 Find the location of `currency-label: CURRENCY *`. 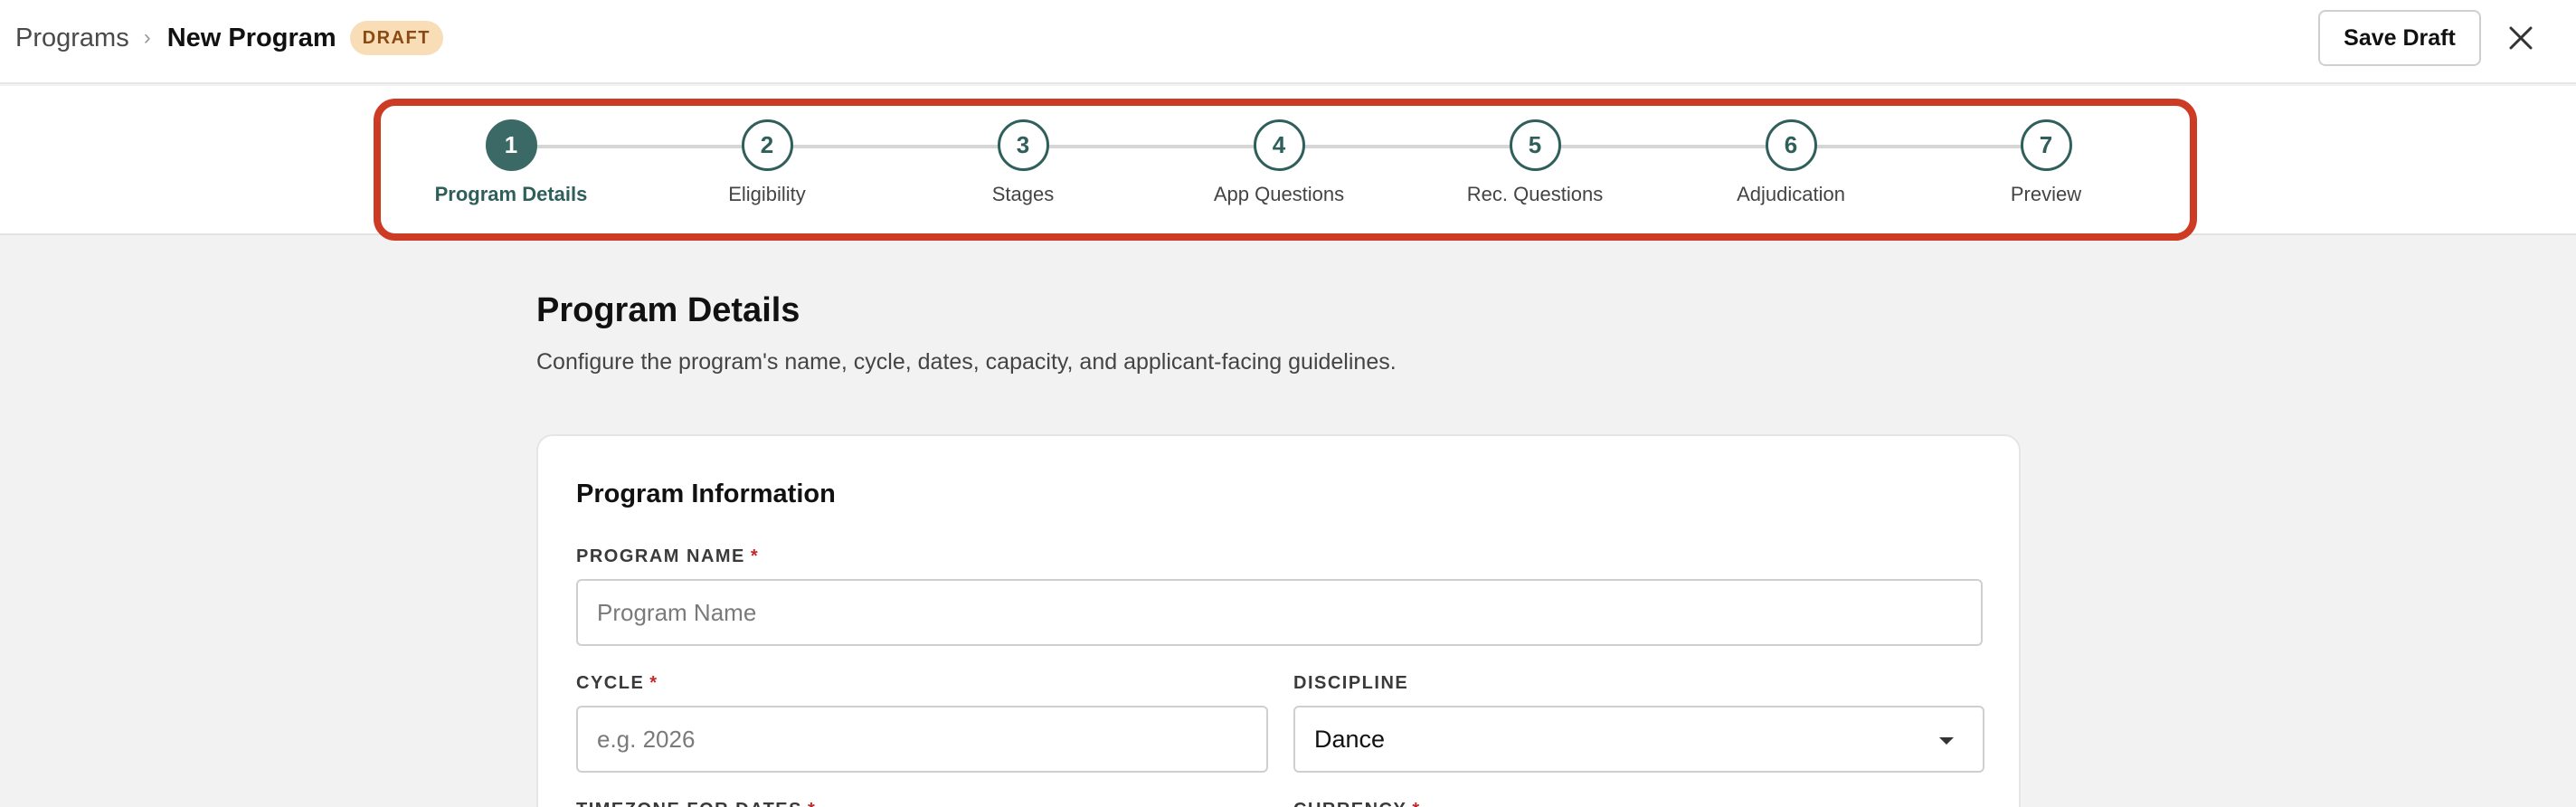

currency-label: CURRENCY * is located at coordinates (1357, 803).